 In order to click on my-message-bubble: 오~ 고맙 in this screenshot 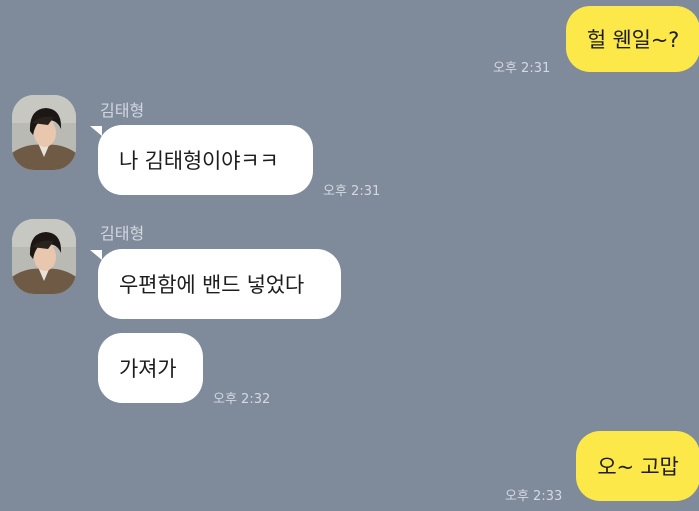, I will do `click(637, 466)`.